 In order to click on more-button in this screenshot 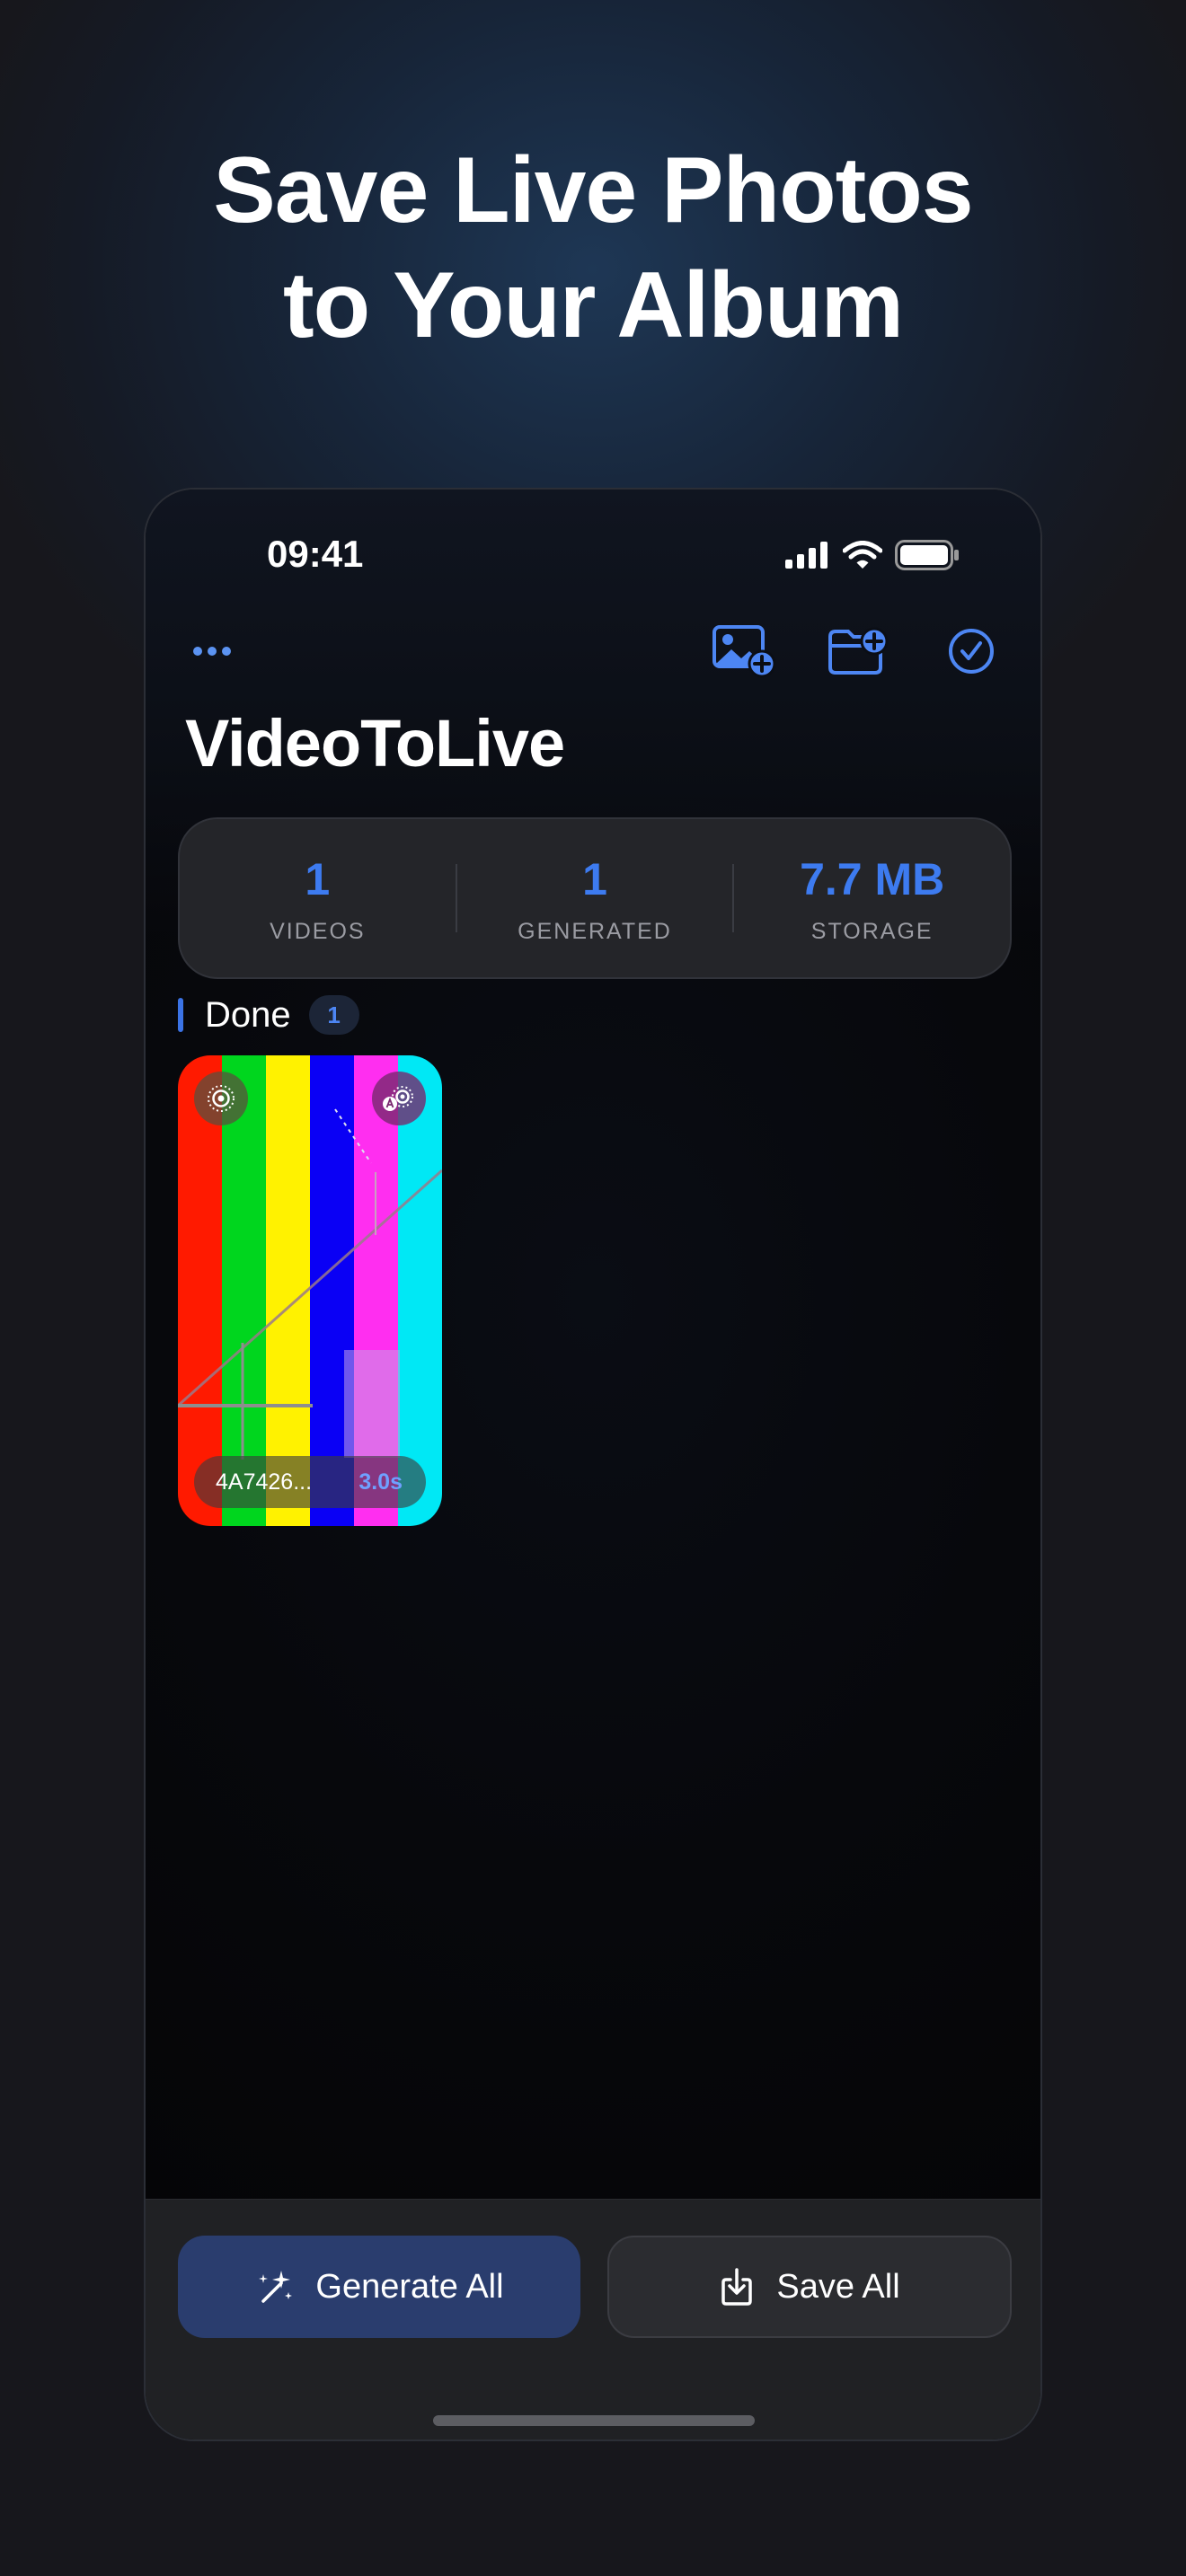, I will do `click(216, 651)`.